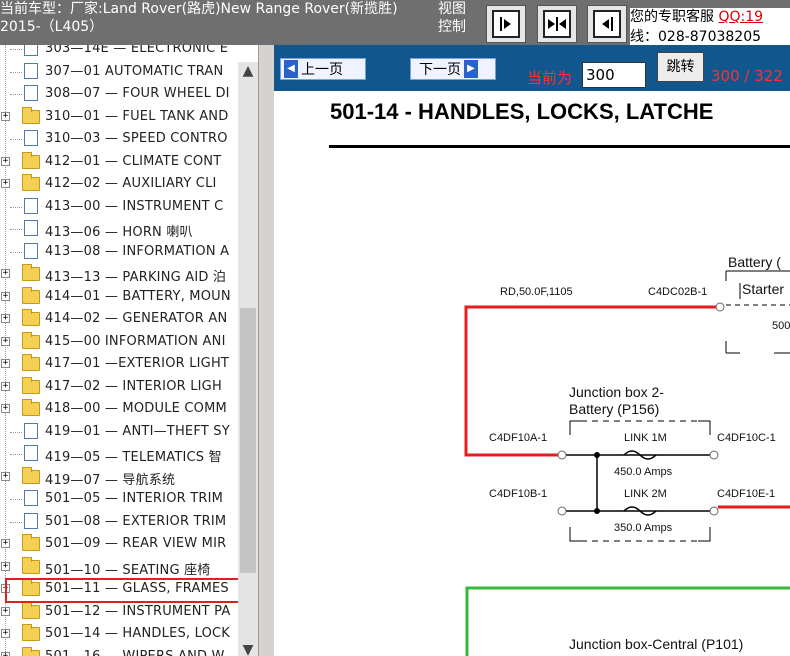  I want to click on tree-item: +412—01 — CLIMATE CONT, so click(120, 162).